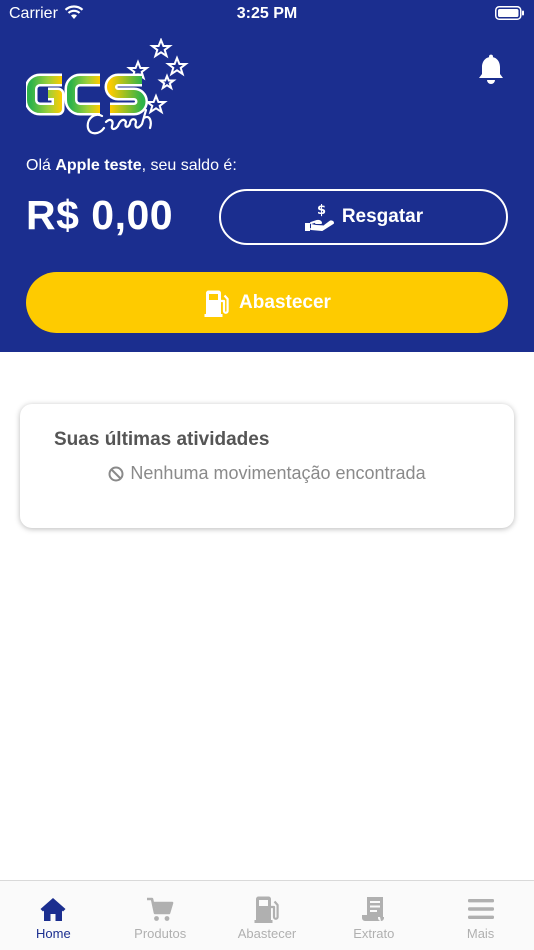 Image resolution: width=534 pixels, height=950 pixels. I want to click on balance-amount: R$ 0,00, so click(100, 215).